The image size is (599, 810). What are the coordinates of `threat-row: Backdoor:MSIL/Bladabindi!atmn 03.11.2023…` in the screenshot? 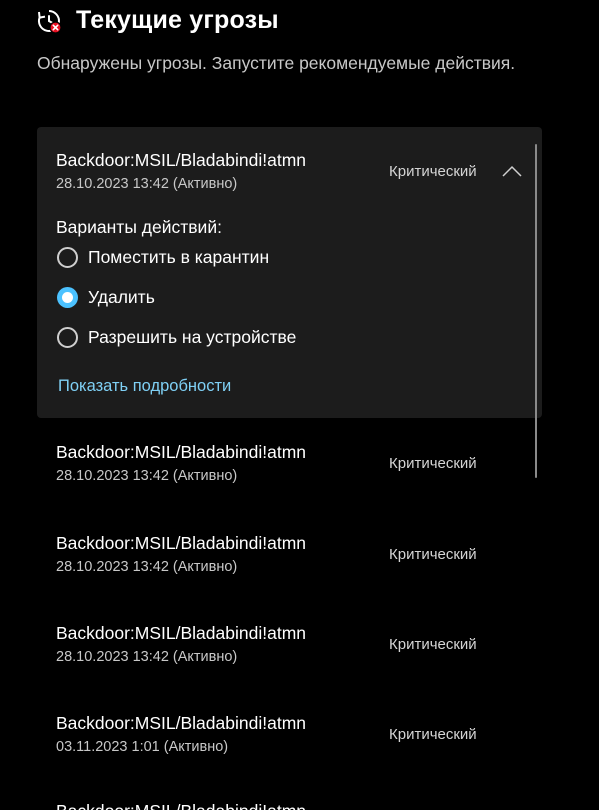 It's located at (289, 738).